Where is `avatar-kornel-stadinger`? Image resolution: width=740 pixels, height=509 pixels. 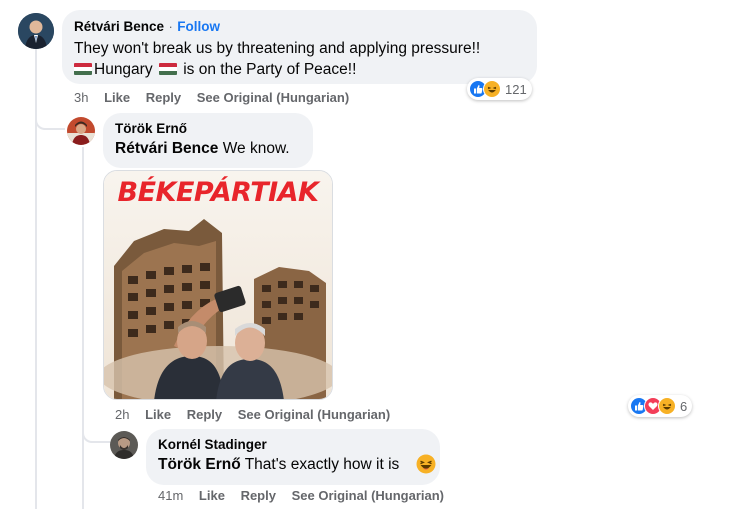
avatar-kornel-stadinger is located at coordinates (124, 445).